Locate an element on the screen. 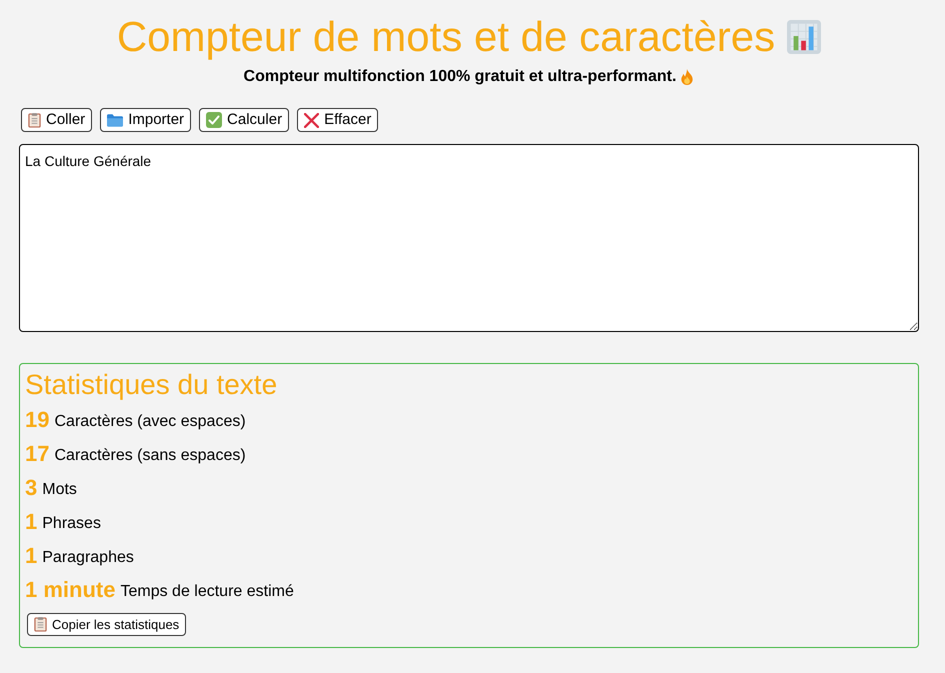  statistic-name: Caractères (avec espaces) is located at coordinates (150, 422).